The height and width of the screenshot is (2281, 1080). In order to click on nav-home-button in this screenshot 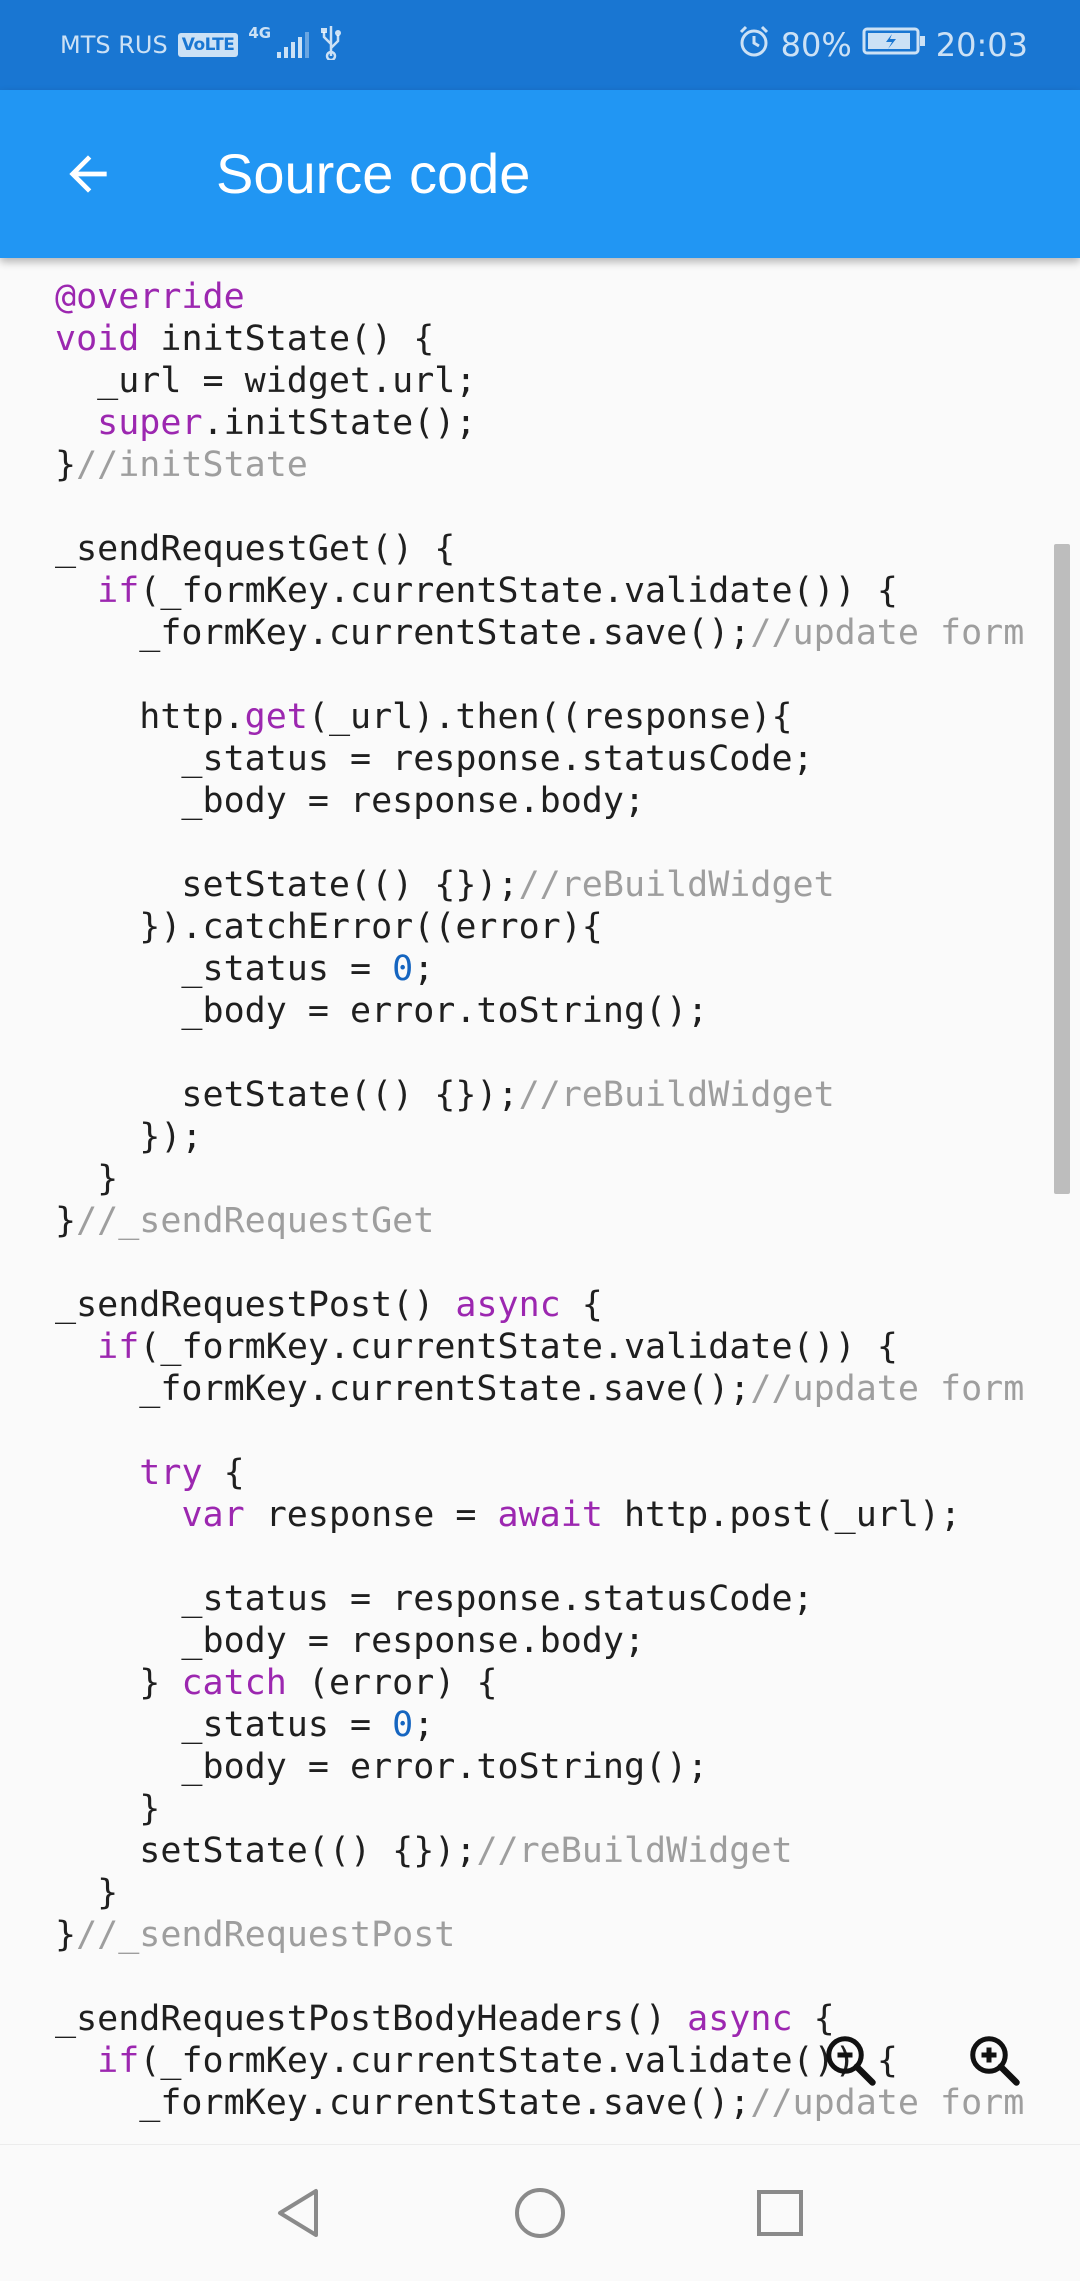, I will do `click(540, 2213)`.